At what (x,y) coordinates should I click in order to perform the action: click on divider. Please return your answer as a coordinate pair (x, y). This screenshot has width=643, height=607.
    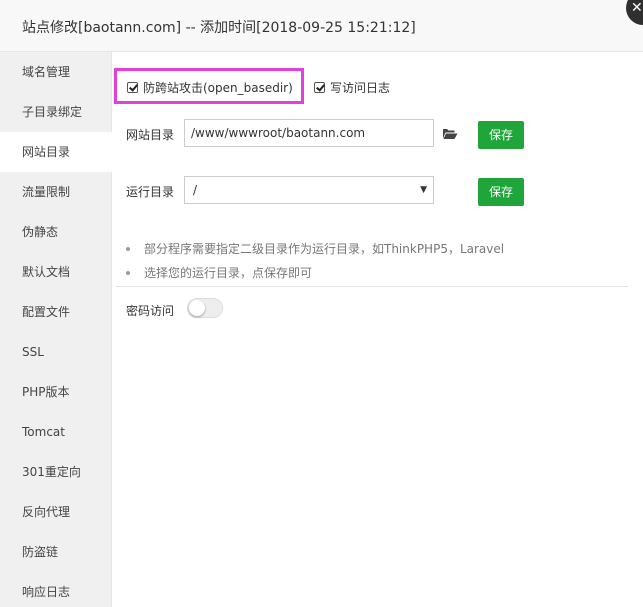
    Looking at the image, I should click on (372, 286).